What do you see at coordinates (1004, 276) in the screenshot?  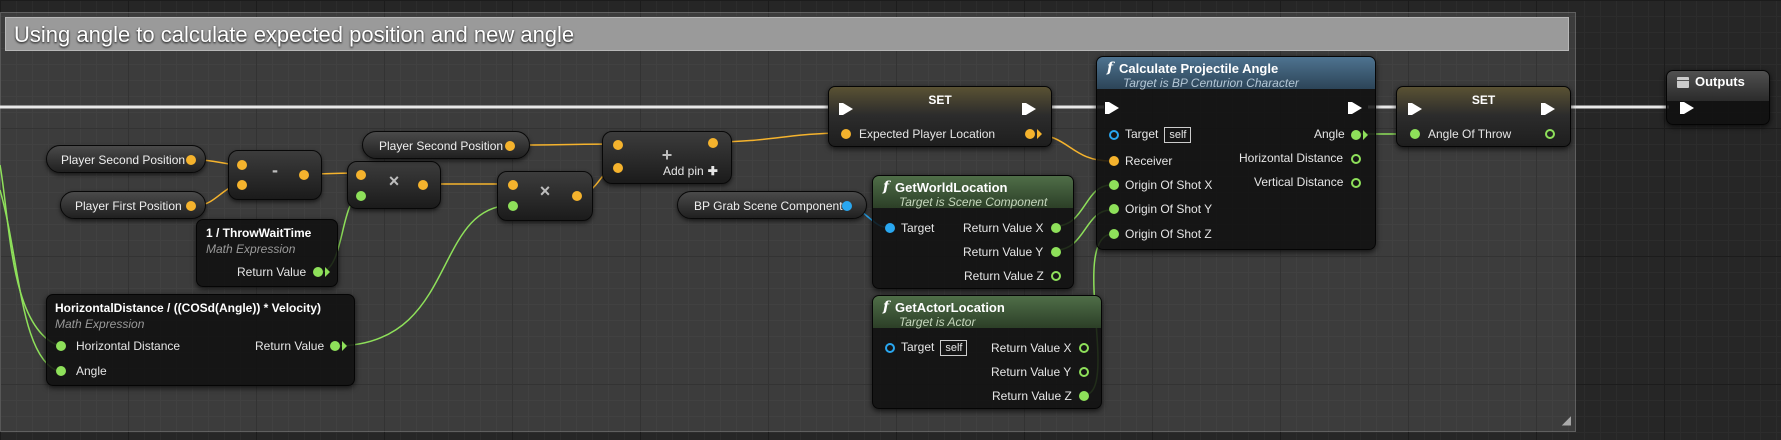 I see `return-z-label: Return Value Z` at bounding box center [1004, 276].